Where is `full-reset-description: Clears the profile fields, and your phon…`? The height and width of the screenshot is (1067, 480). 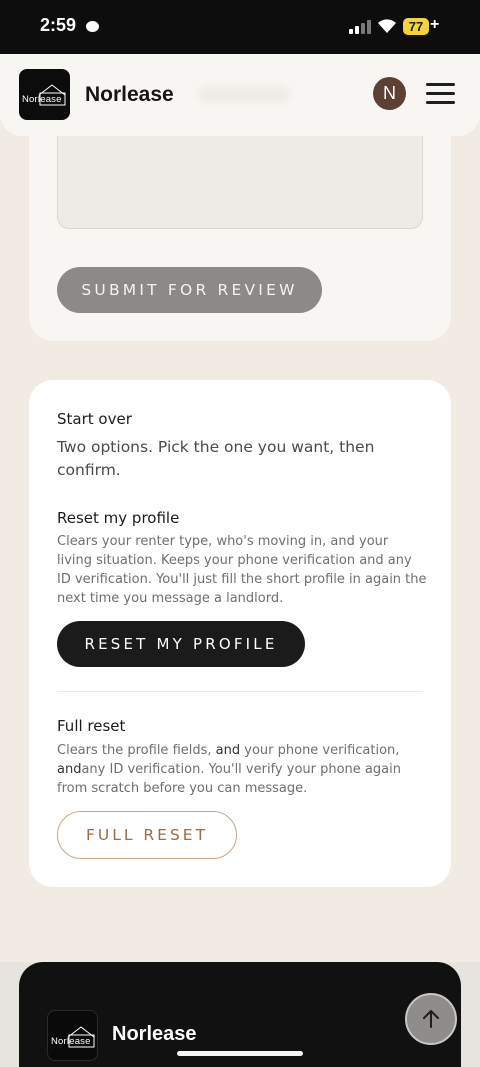 full-reset-description: Clears the profile fields, and your phon… is located at coordinates (229, 769).